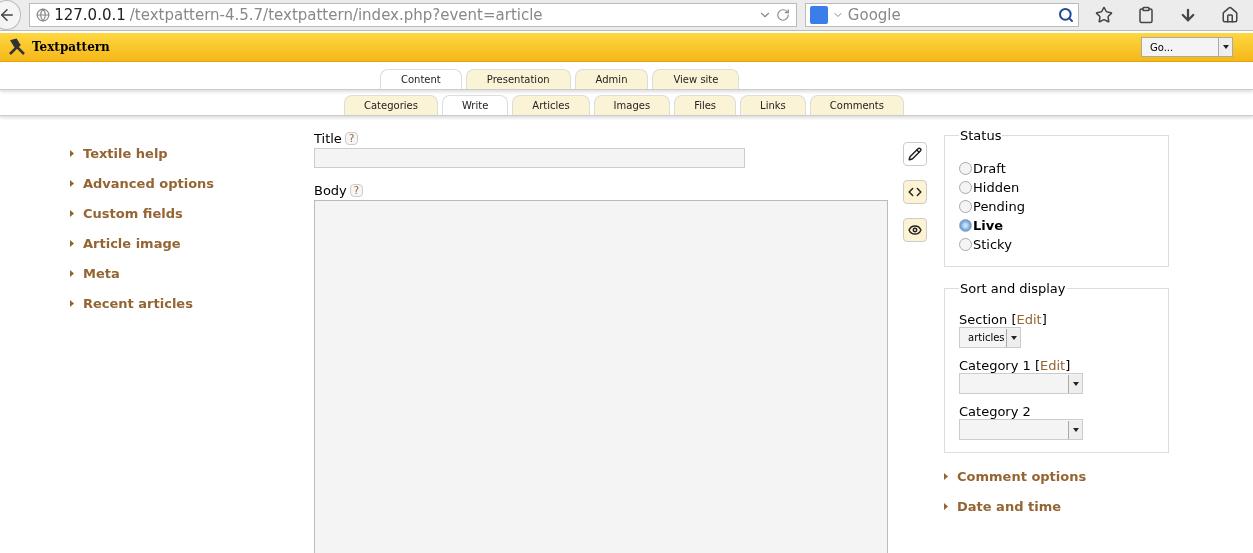 This screenshot has height=553, width=1253. Describe the element at coordinates (856, 105) in the screenshot. I see `secondary-tab: Comments` at that location.